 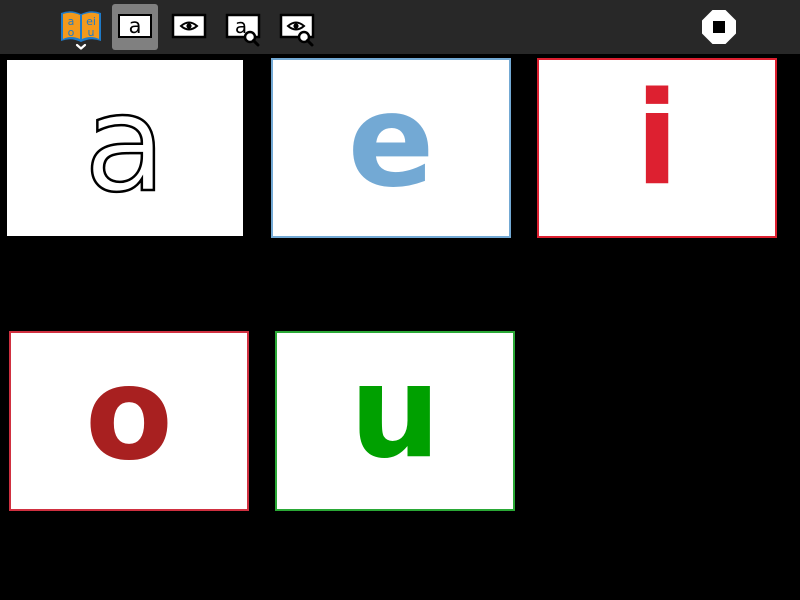 I want to click on stop-icon, so click(x=719, y=27).